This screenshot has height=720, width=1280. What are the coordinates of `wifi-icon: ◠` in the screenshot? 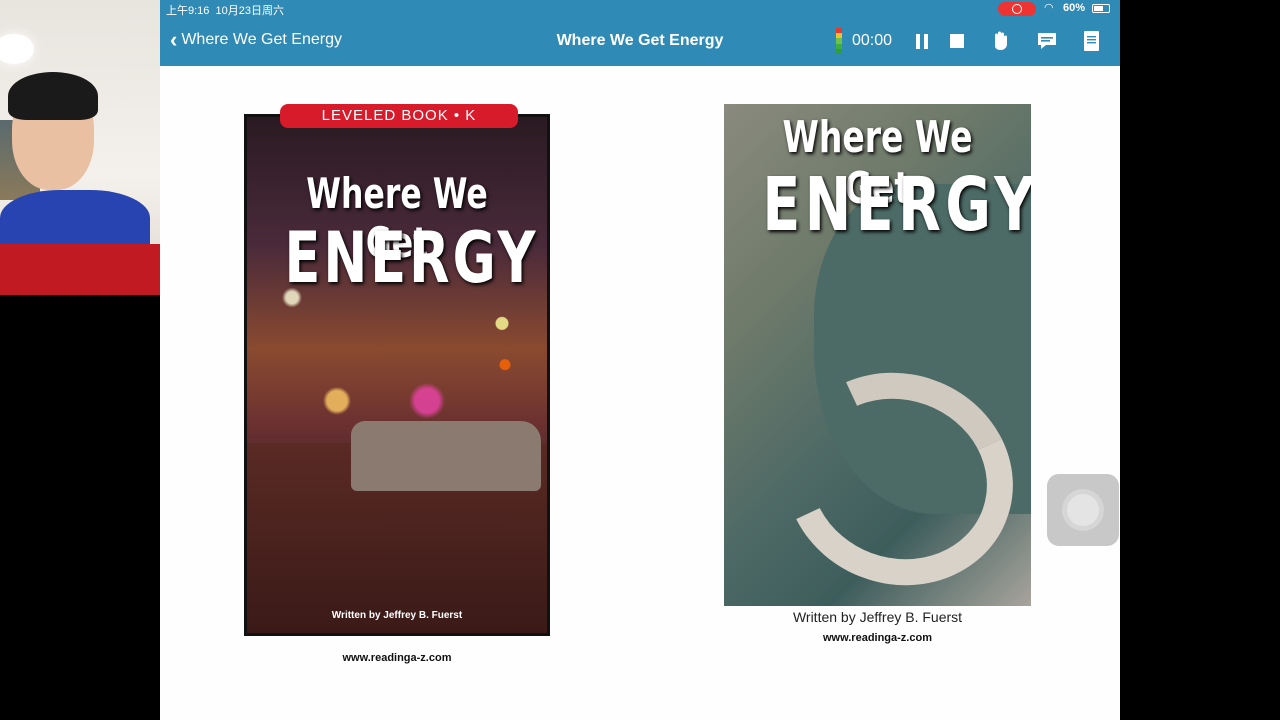 It's located at (1049, 8).